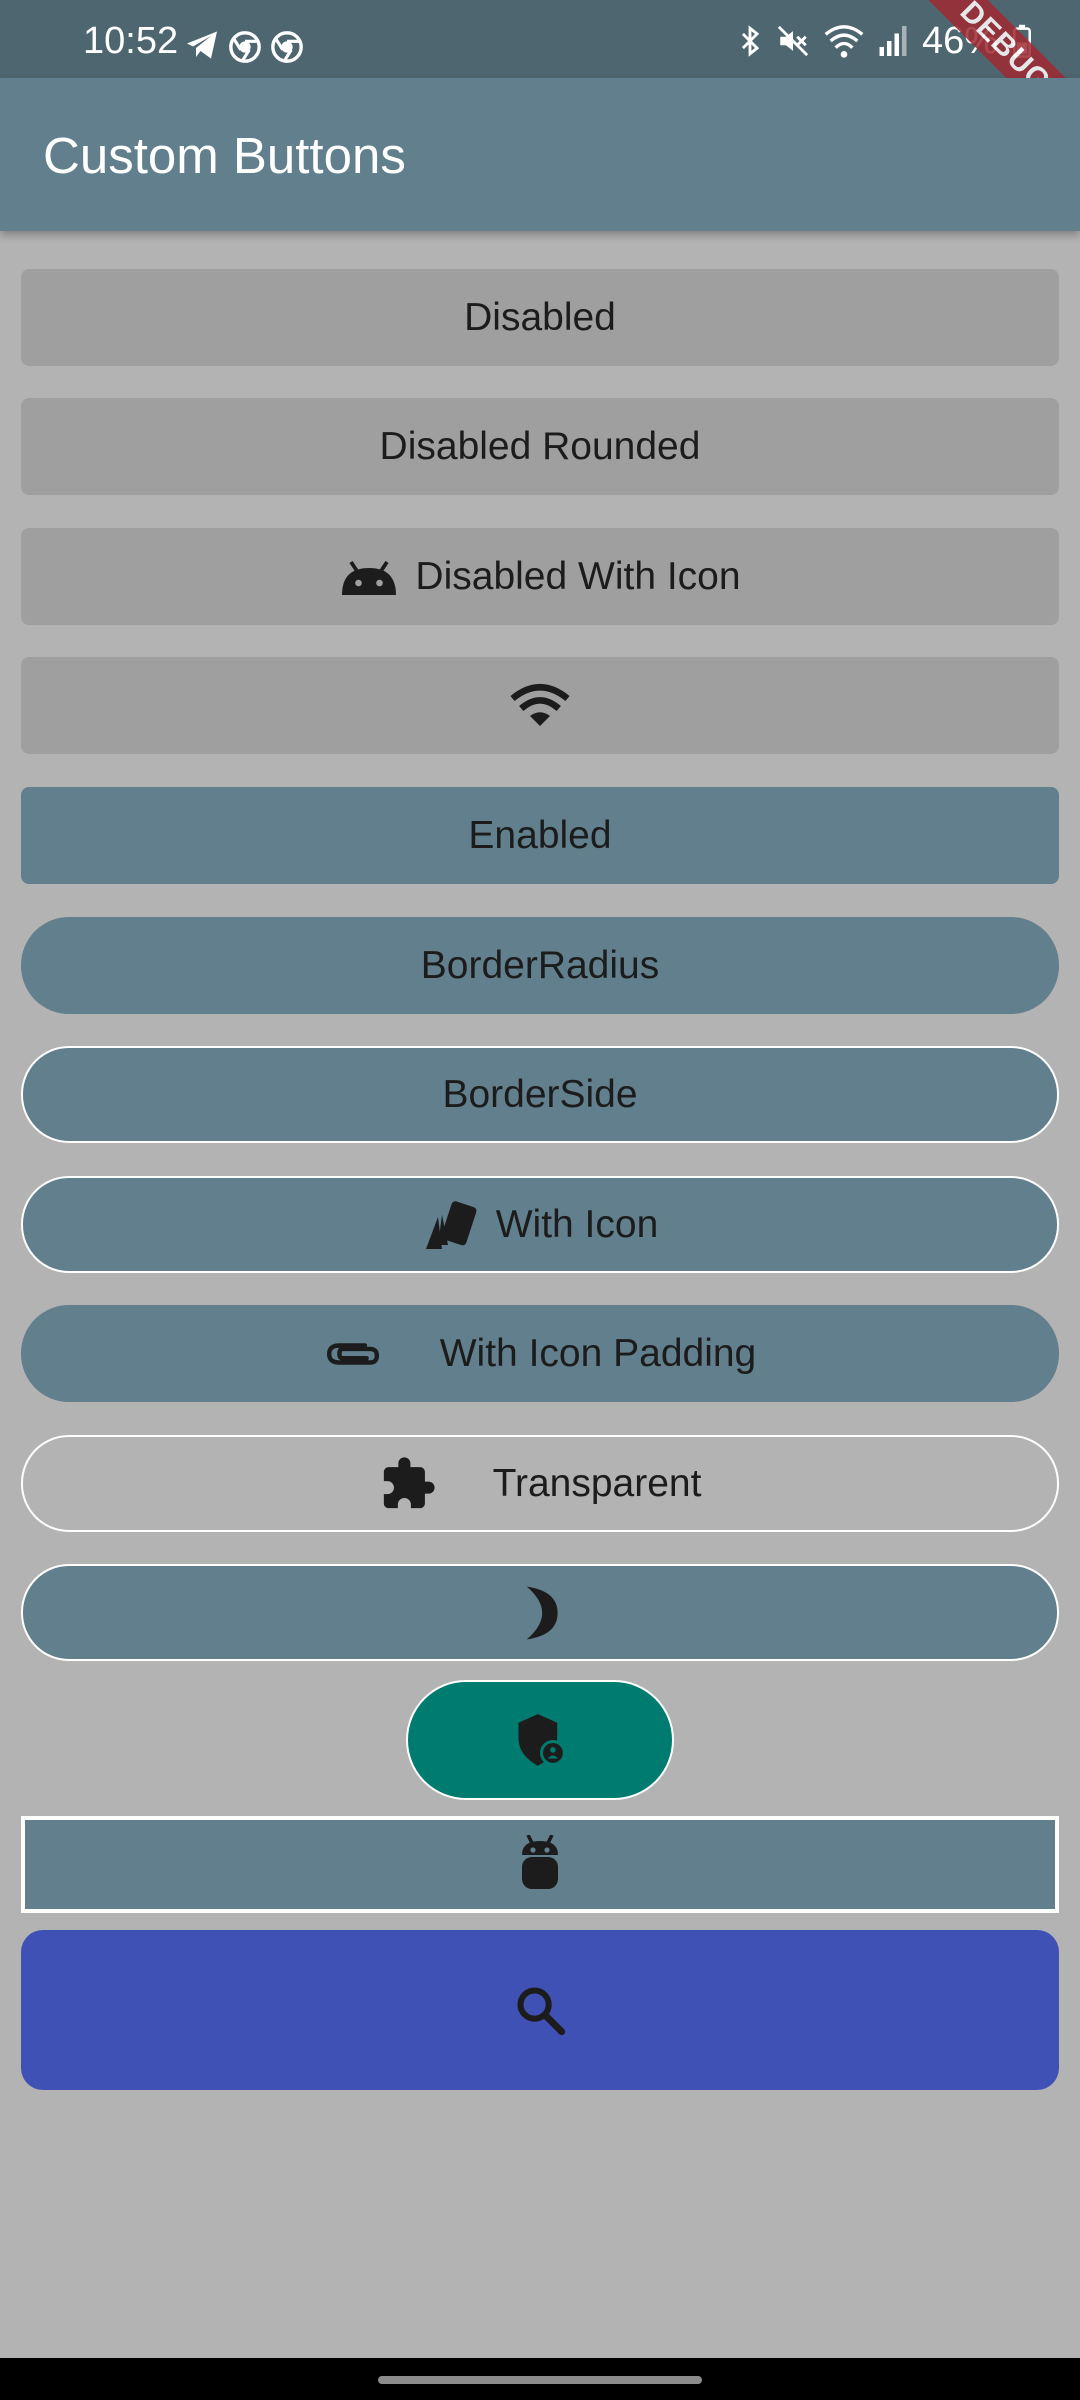  I want to click on paperclip-icon, so click(353, 1354).